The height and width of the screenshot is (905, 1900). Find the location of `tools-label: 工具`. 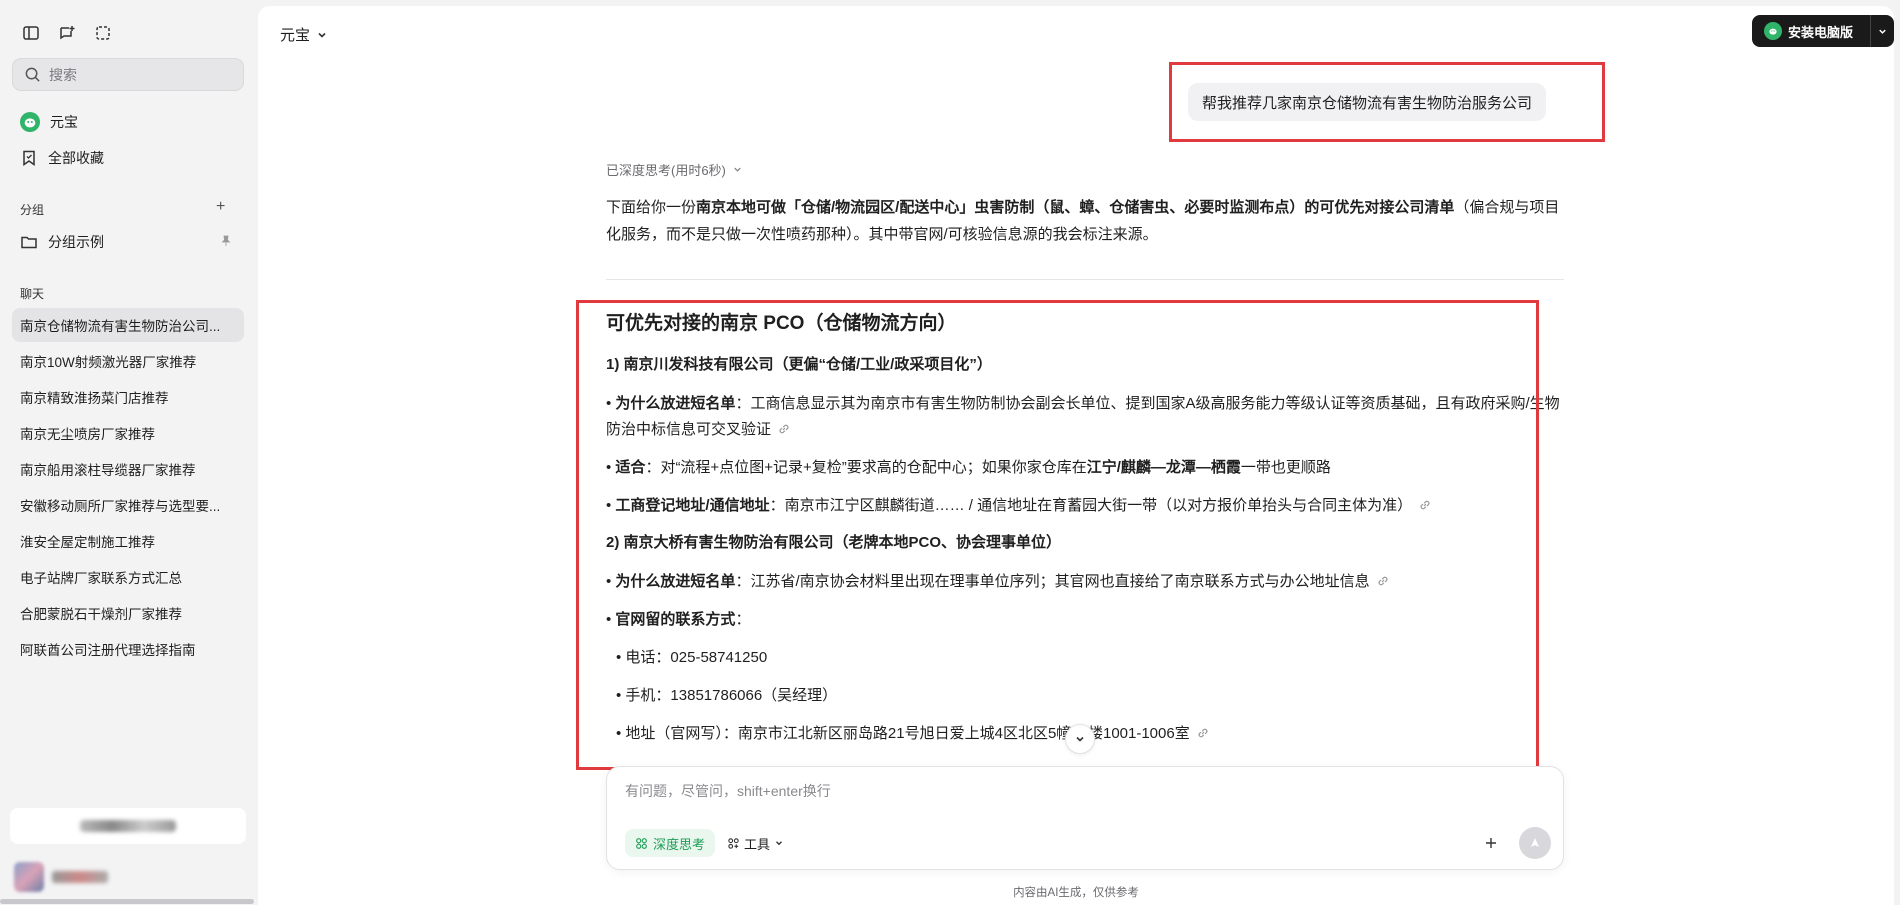

tools-label: 工具 is located at coordinates (757, 844).